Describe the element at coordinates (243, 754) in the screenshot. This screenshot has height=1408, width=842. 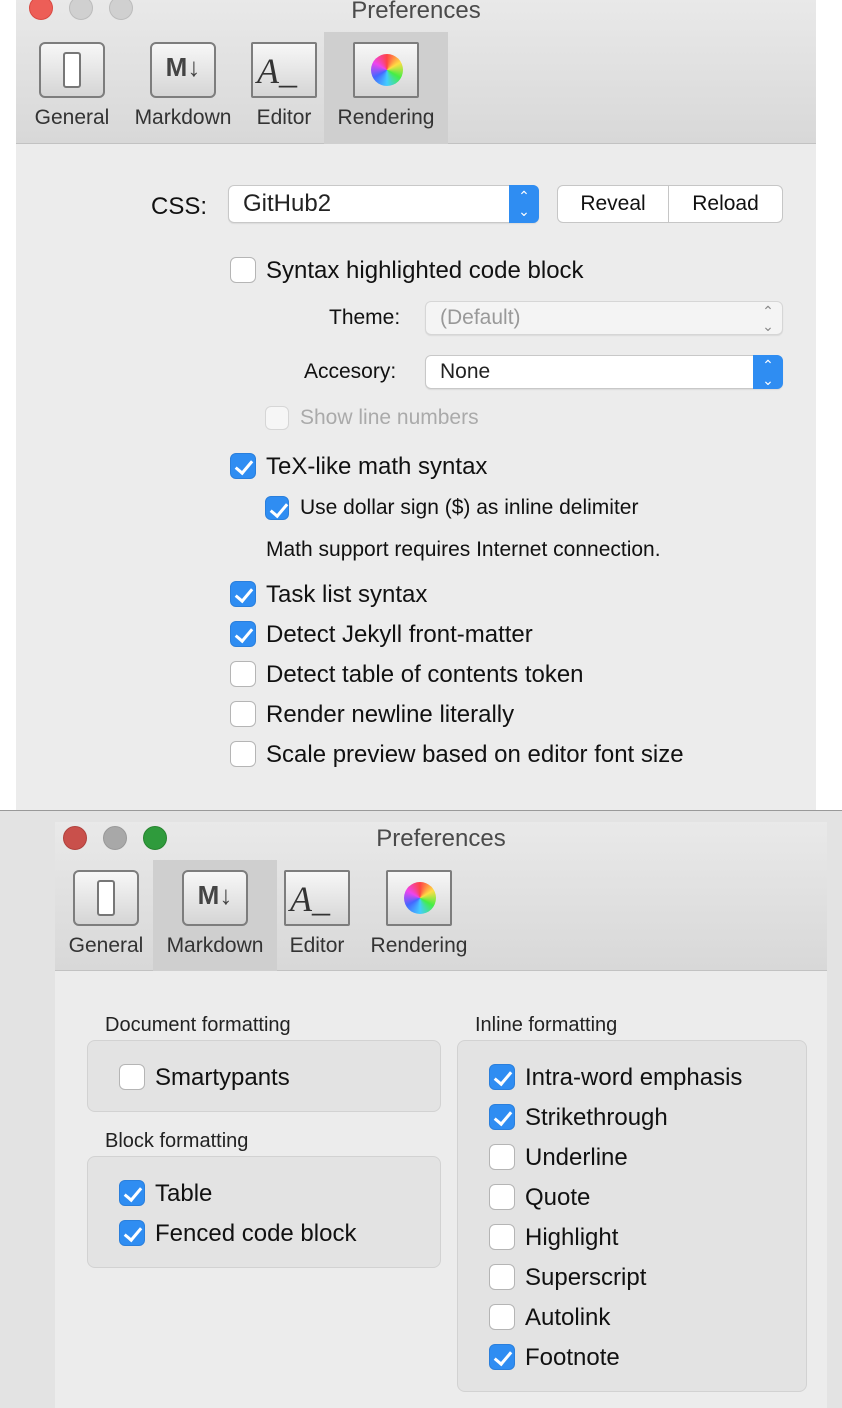
I see `scale-checkbox` at that location.